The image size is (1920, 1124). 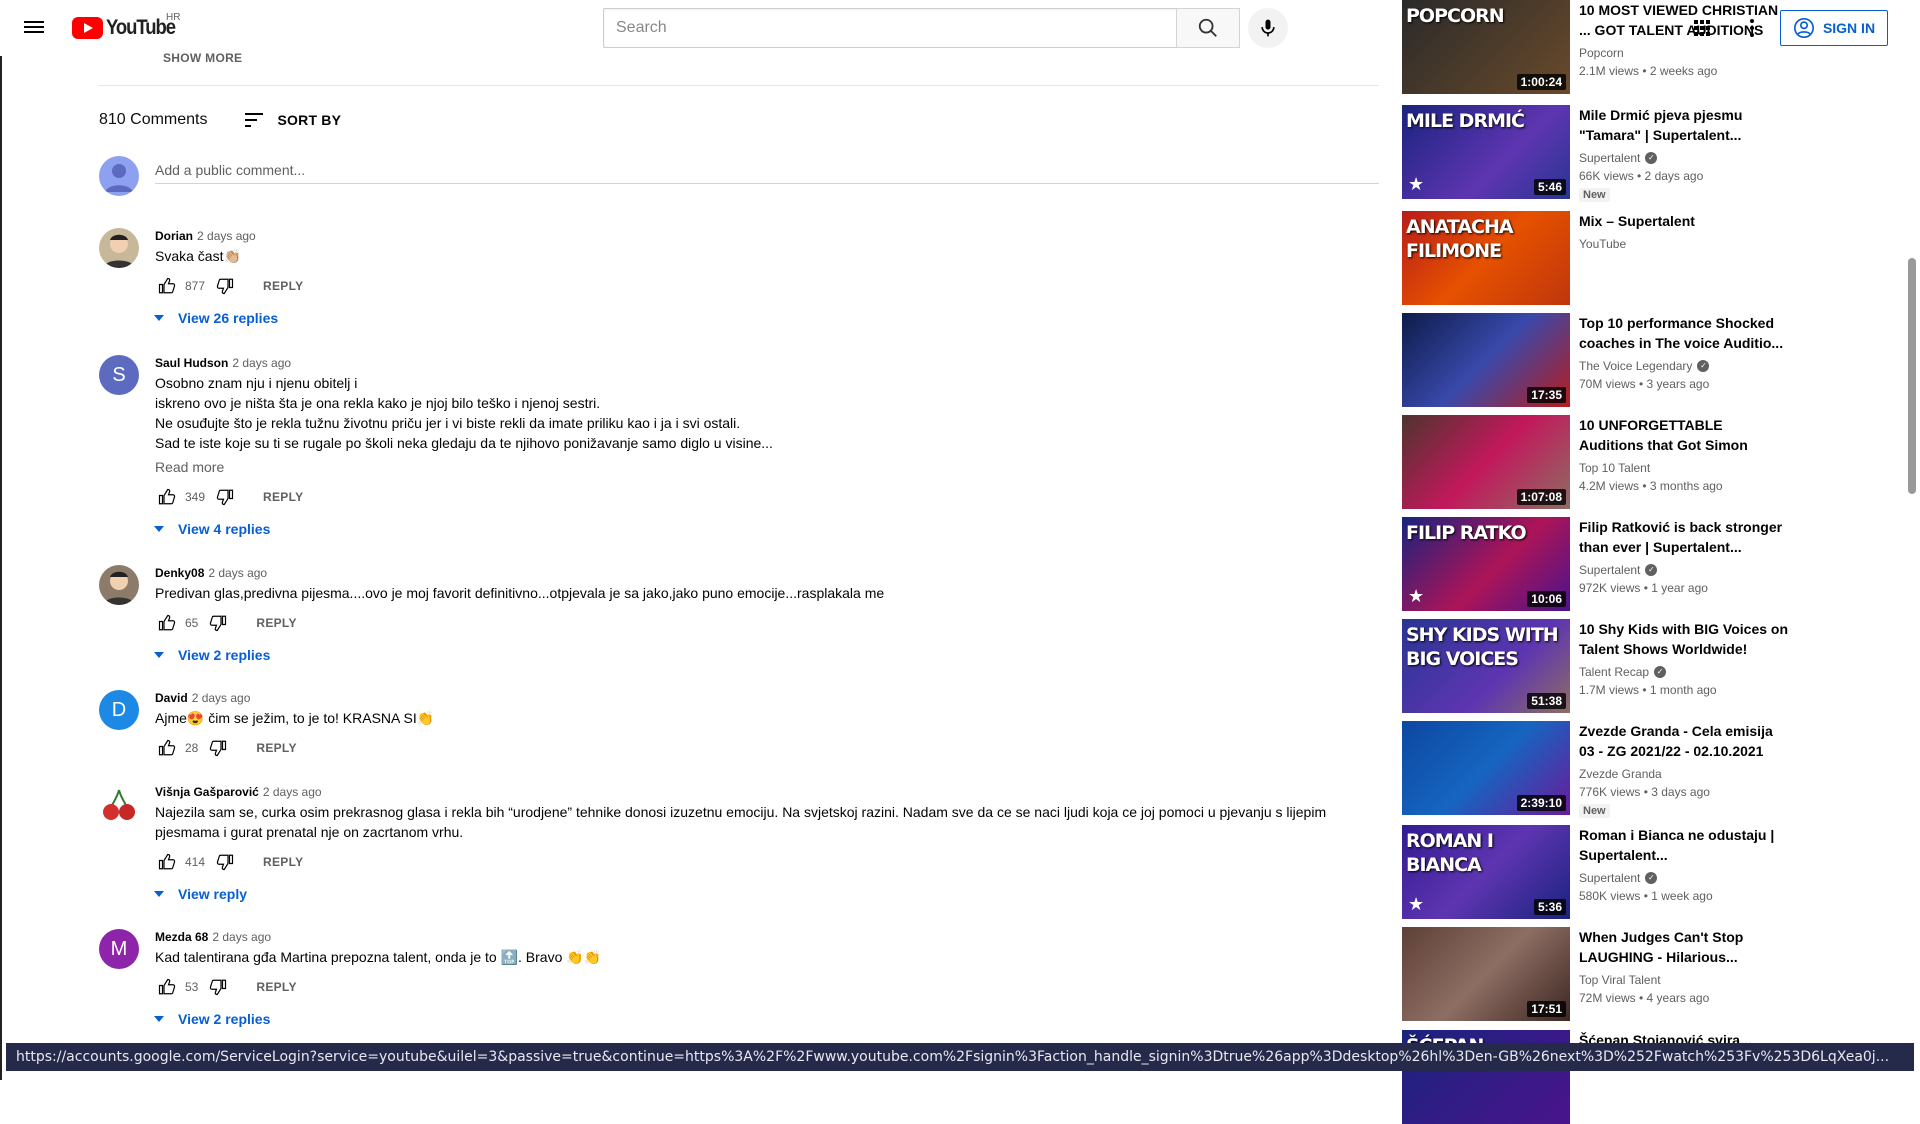 What do you see at coordinates (1834, 28) in the screenshot?
I see `sign-in-button: SIGN IN` at bounding box center [1834, 28].